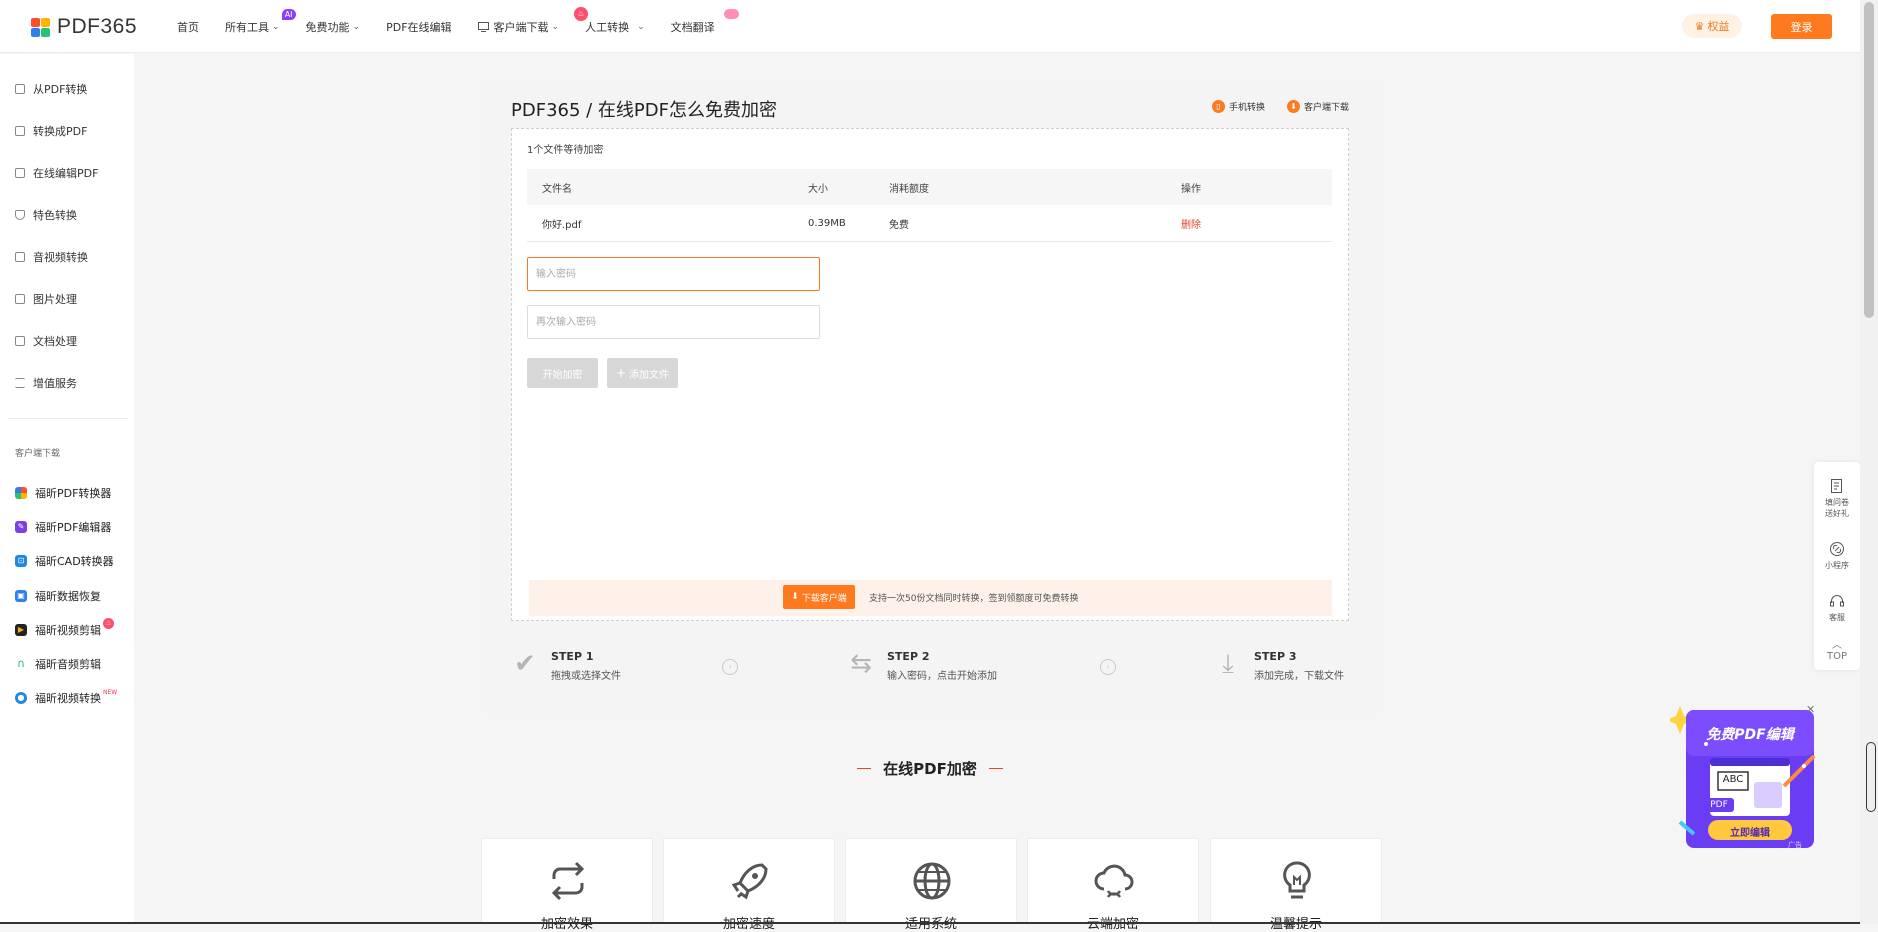  I want to click on sidebar-divider, so click(68, 418).